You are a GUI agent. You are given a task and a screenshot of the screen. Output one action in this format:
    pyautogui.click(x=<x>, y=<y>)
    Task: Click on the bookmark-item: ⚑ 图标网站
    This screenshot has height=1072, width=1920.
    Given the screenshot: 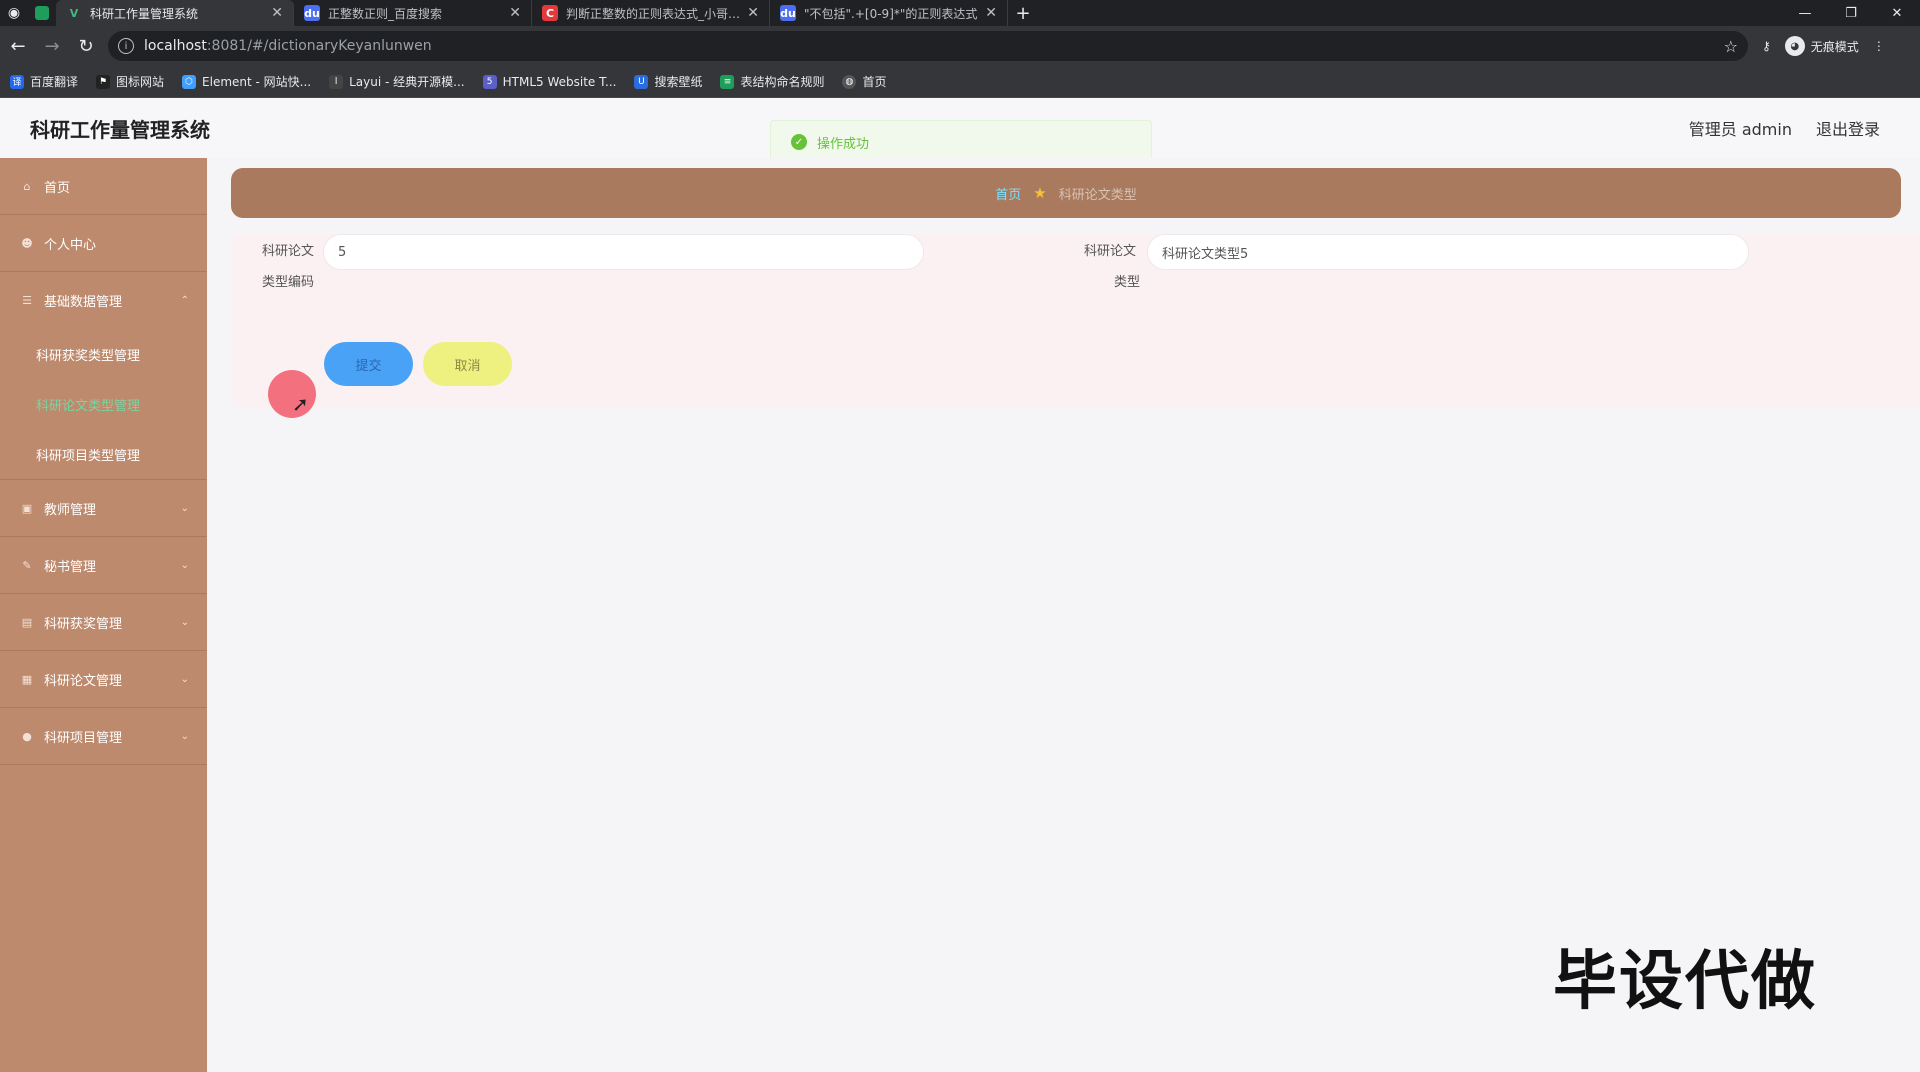 What is the action you would take?
    pyautogui.click(x=130, y=81)
    